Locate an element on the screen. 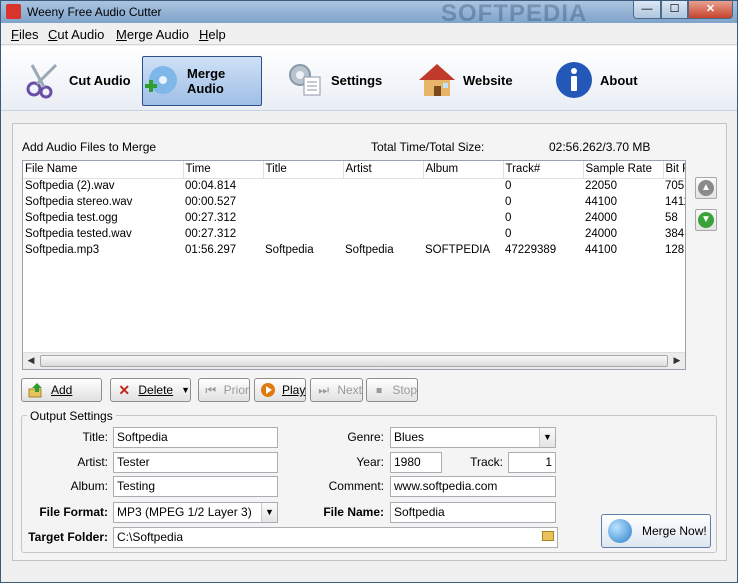 The width and height of the screenshot is (738, 583). move-up-button: ▲ is located at coordinates (706, 188).